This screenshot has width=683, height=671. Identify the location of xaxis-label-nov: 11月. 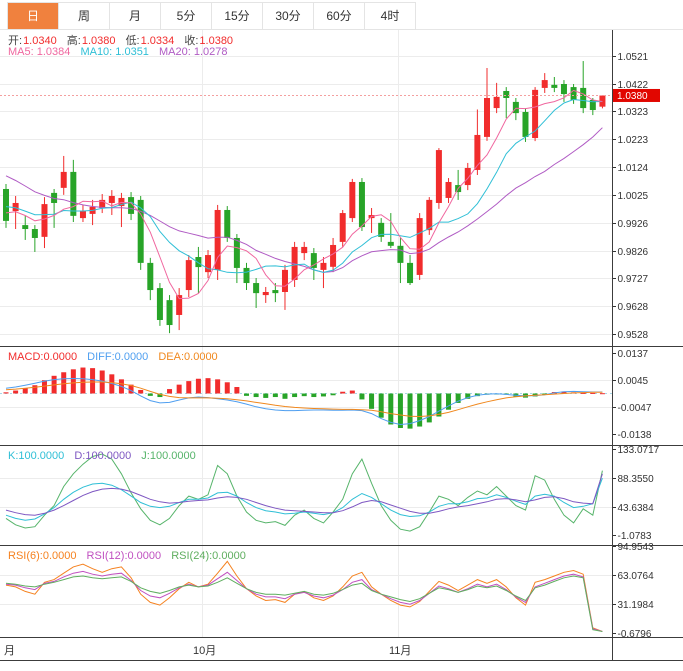
(400, 651).